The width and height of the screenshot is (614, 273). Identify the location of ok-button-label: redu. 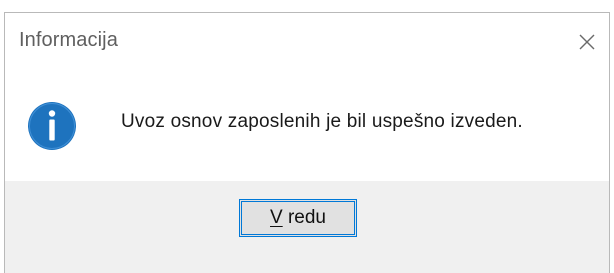
(304, 217).